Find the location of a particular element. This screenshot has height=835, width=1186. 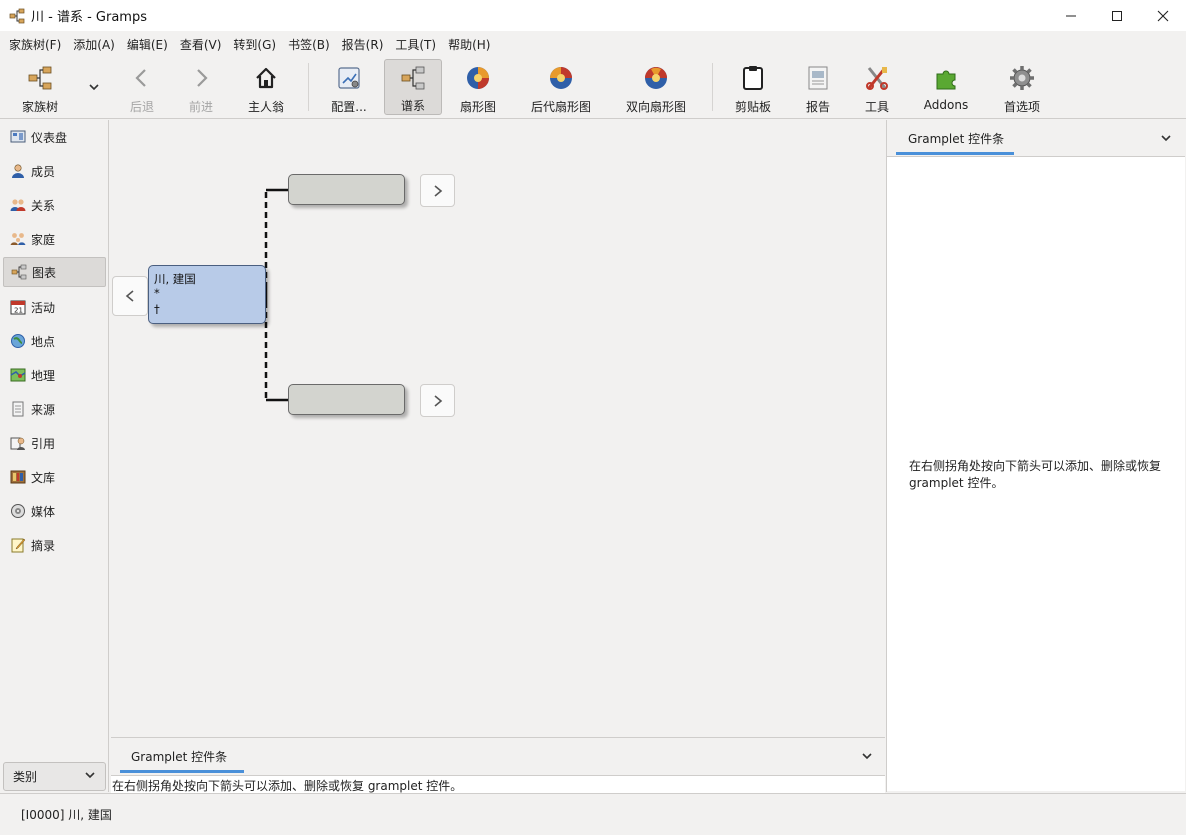

title-bar: 川 - 谱系 - Gramps is located at coordinates (593, 15).